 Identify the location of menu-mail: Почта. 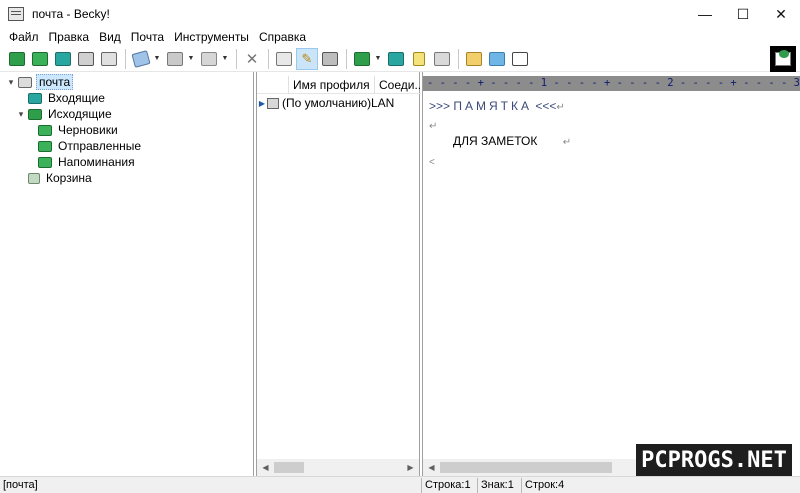
(147, 37).